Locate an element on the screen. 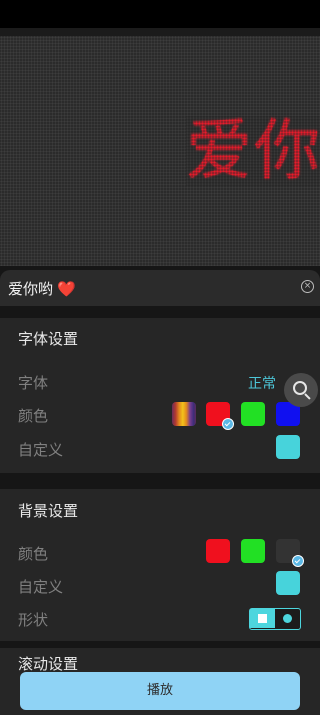 This screenshot has width=320, height=715. text-input-value: 爱你哟 is located at coordinates (31, 289).